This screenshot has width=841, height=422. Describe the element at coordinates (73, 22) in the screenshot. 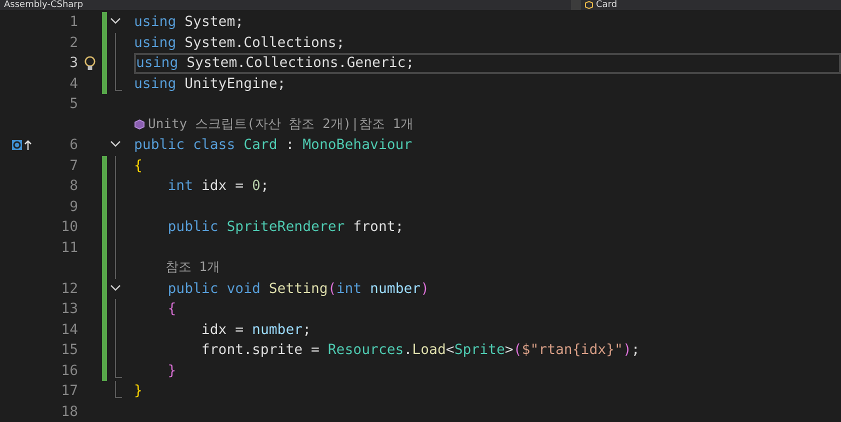

I see `line-number: 1` at that location.